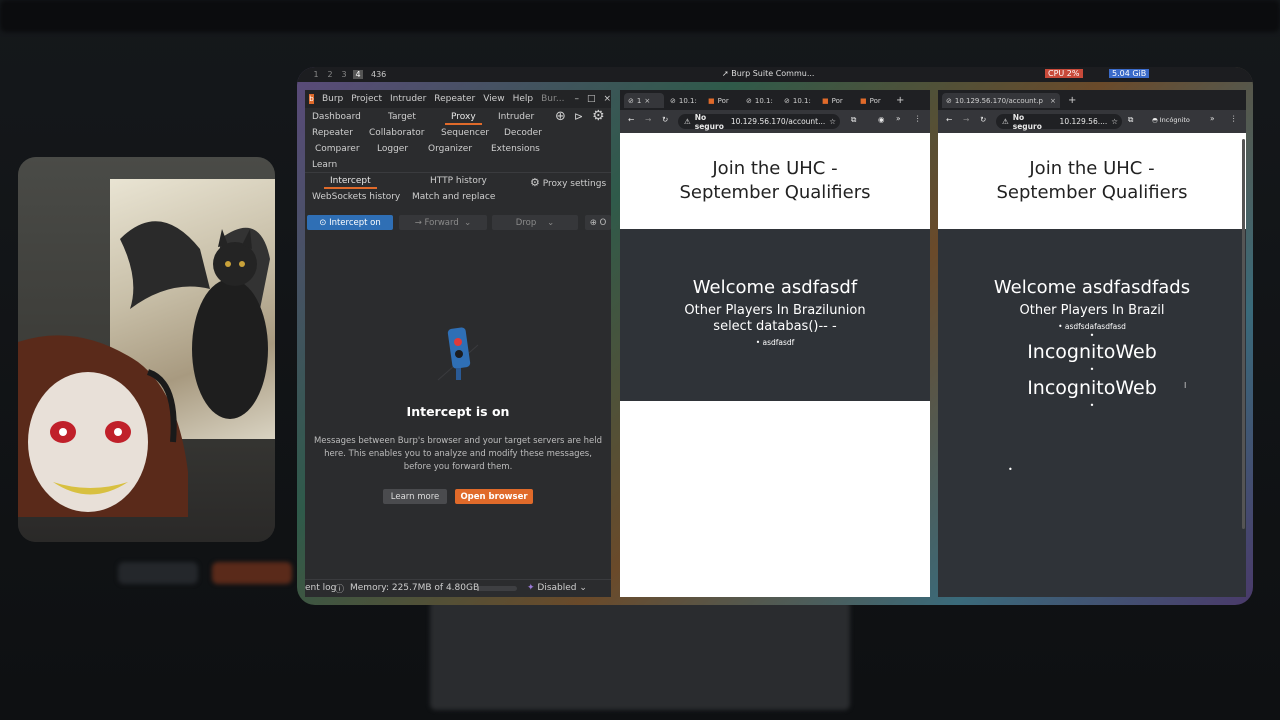  What do you see at coordinates (396, 133) in the screenshot?
I see `tab-collaborator: Collaborator` at bounding box center [396, 133].